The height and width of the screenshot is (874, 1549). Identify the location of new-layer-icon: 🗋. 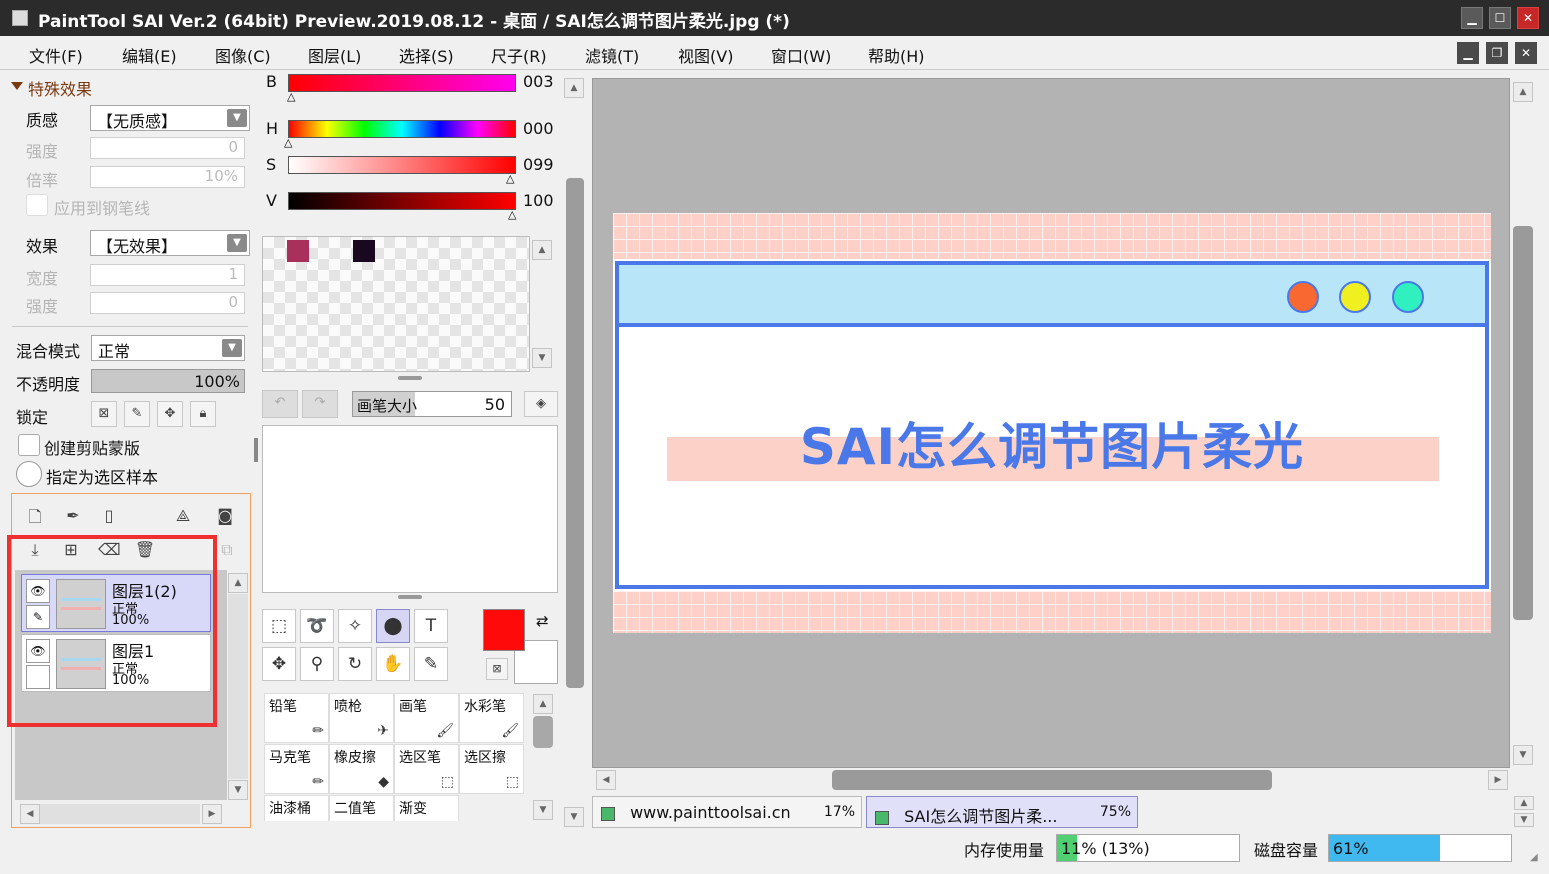
(35, 519).